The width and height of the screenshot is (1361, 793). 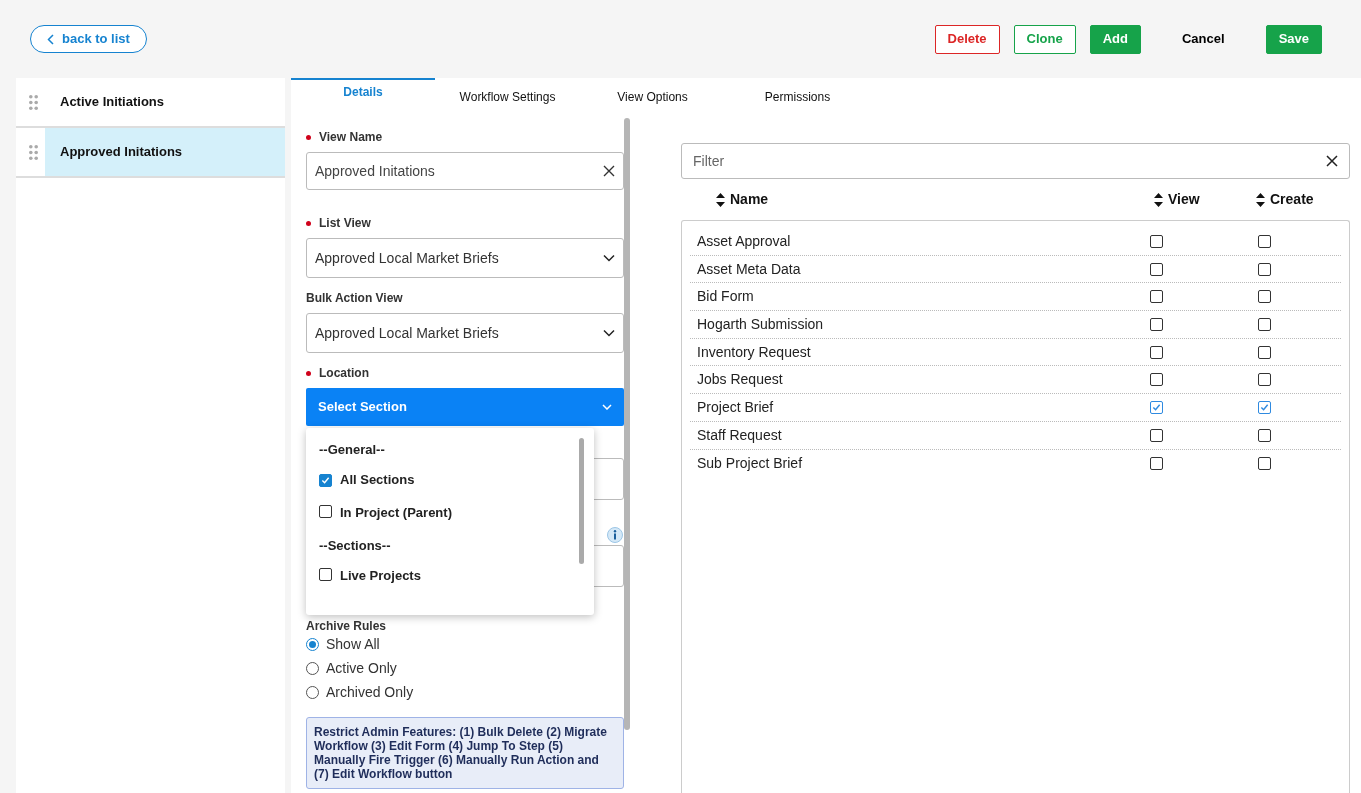 I want to click on field-label: Bulk Action View, so click(x=354, y=298).